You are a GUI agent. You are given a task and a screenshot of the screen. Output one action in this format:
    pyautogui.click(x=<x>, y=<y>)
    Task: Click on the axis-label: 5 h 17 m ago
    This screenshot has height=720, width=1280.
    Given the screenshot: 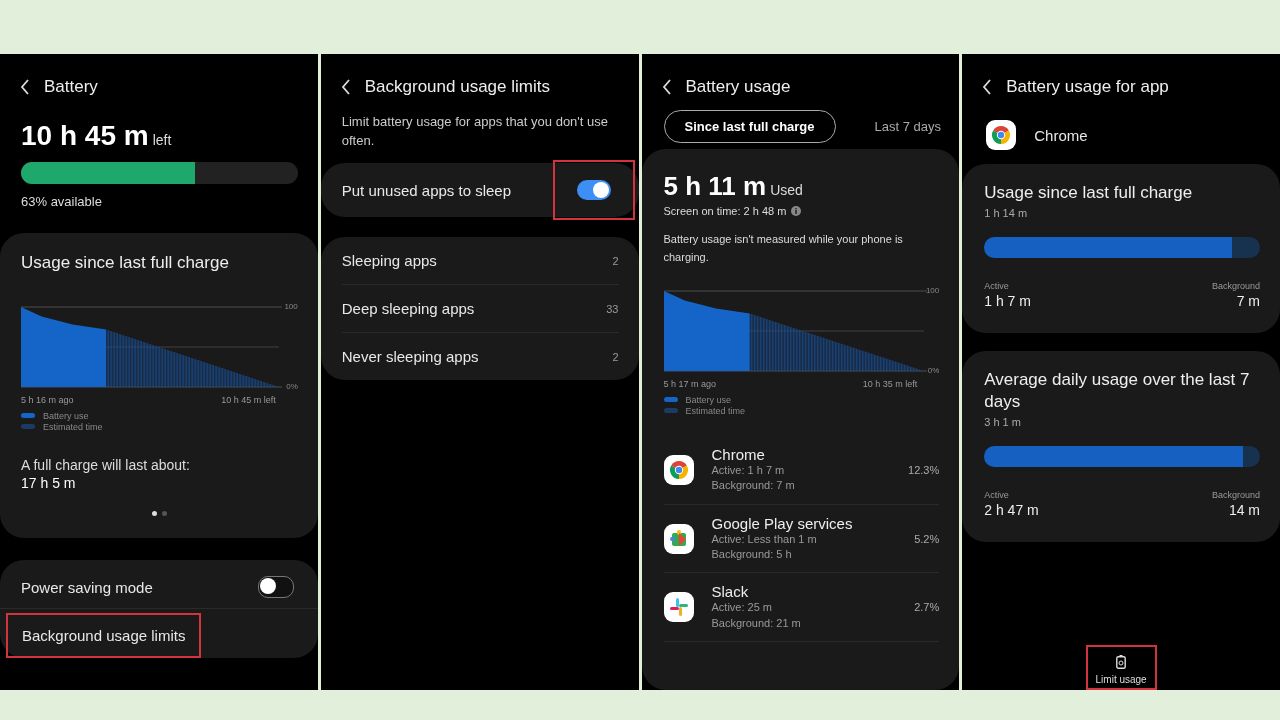 What is the action you would take?
    pyautogui.click(x=690, y=383)
    